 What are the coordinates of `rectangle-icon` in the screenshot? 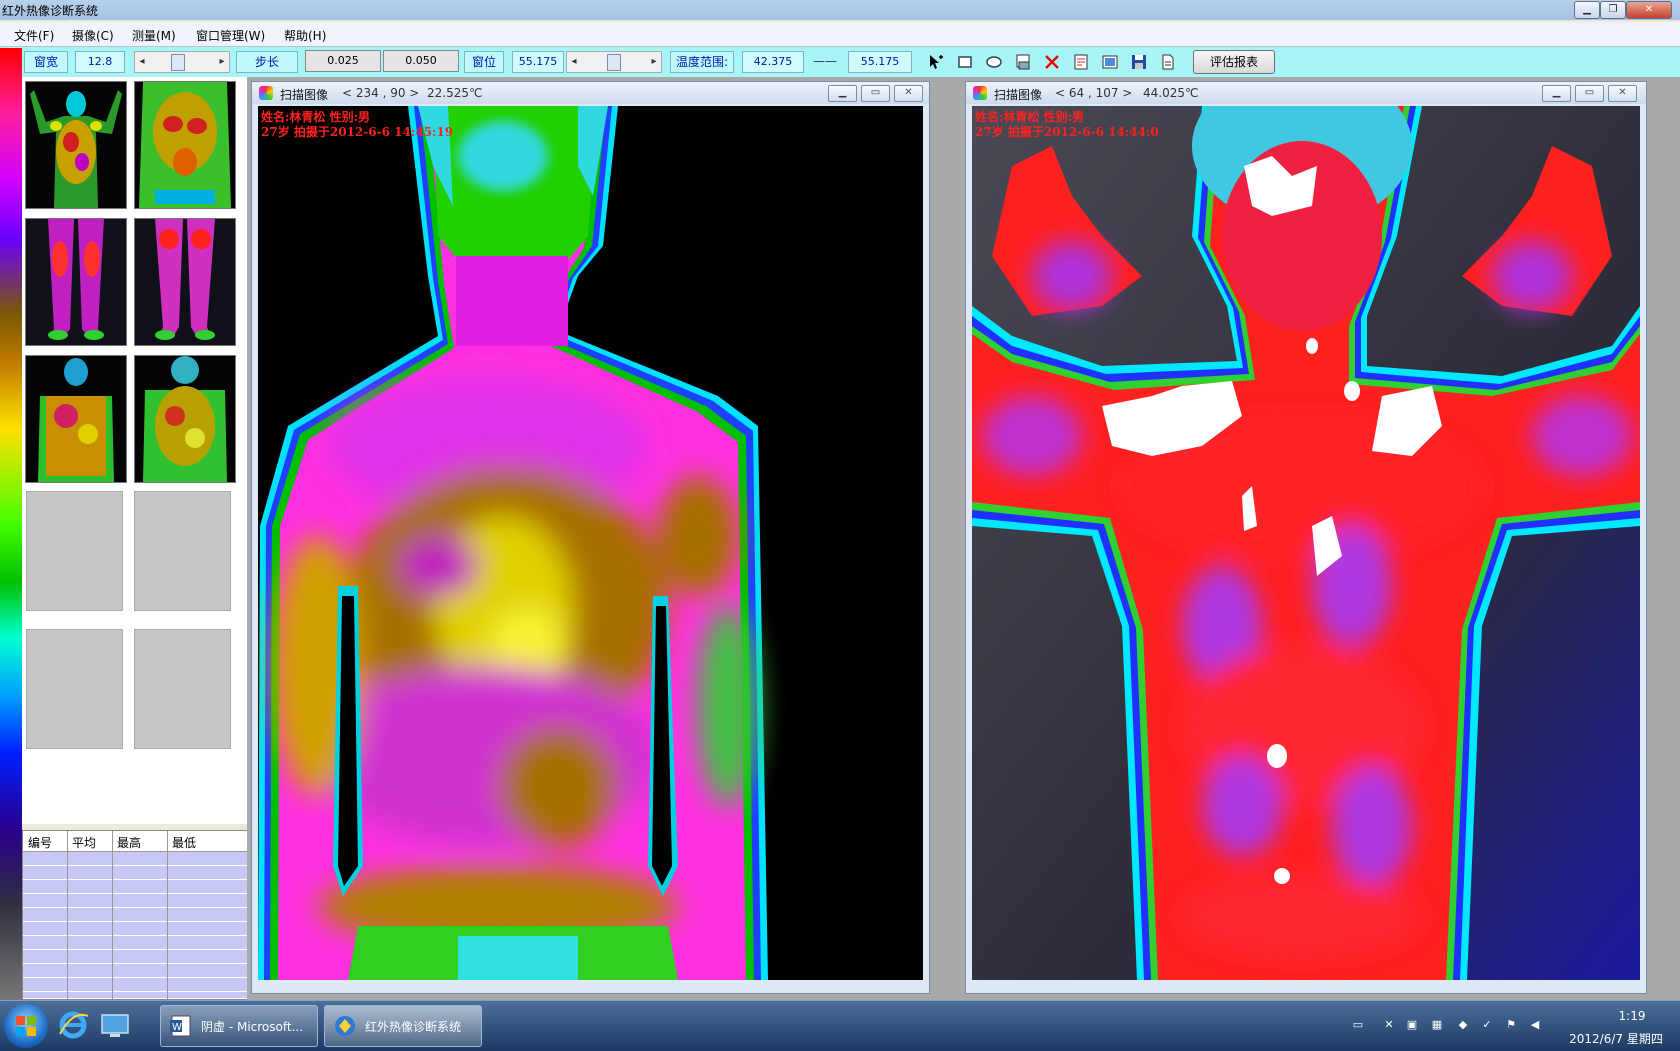 It's located at (965, 62).